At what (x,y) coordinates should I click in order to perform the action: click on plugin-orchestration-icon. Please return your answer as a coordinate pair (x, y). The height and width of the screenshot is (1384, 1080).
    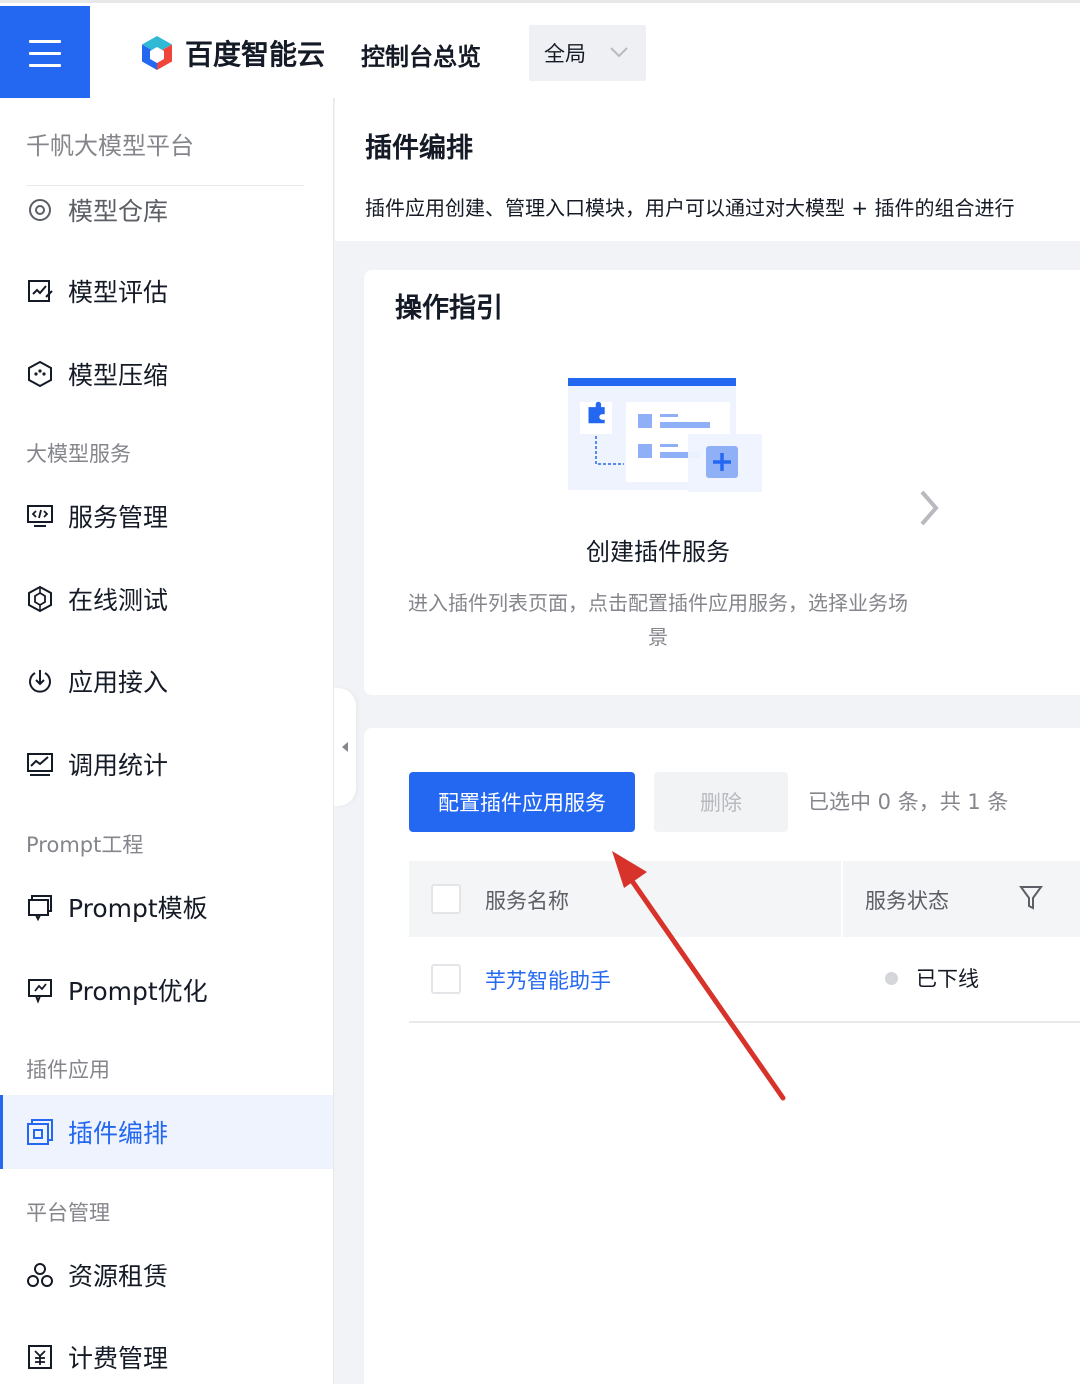
    Looking at the image, I should click on (40, 1132).